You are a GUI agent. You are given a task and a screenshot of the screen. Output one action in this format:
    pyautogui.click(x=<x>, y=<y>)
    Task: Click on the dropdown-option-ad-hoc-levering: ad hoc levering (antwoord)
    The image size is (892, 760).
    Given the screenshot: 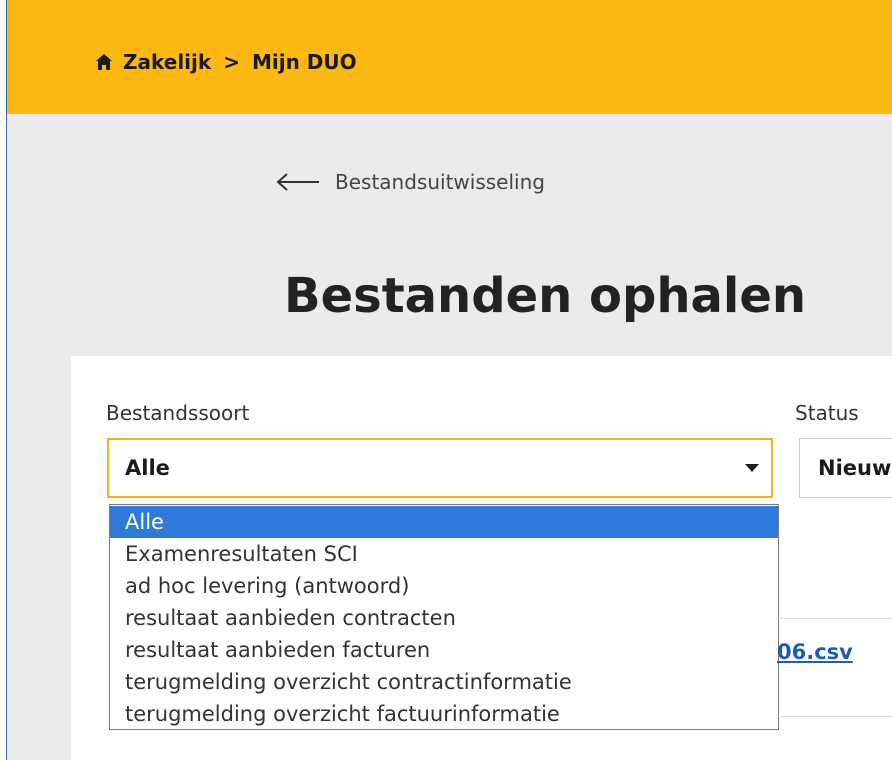 What is the action you would take?
    pyautogui.click(x=444, y=586)
    